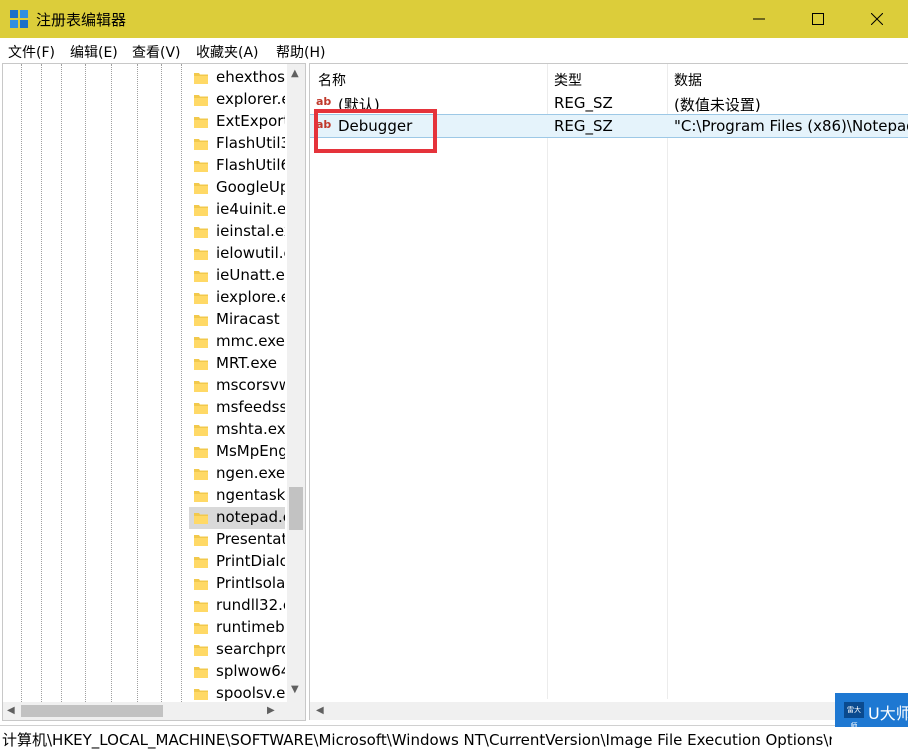 This screenshot has width=908, height=752. Describe the element at coordinates (247, 363) in the screenshot. I see `tree-item-label: MRT.exe` at that location.